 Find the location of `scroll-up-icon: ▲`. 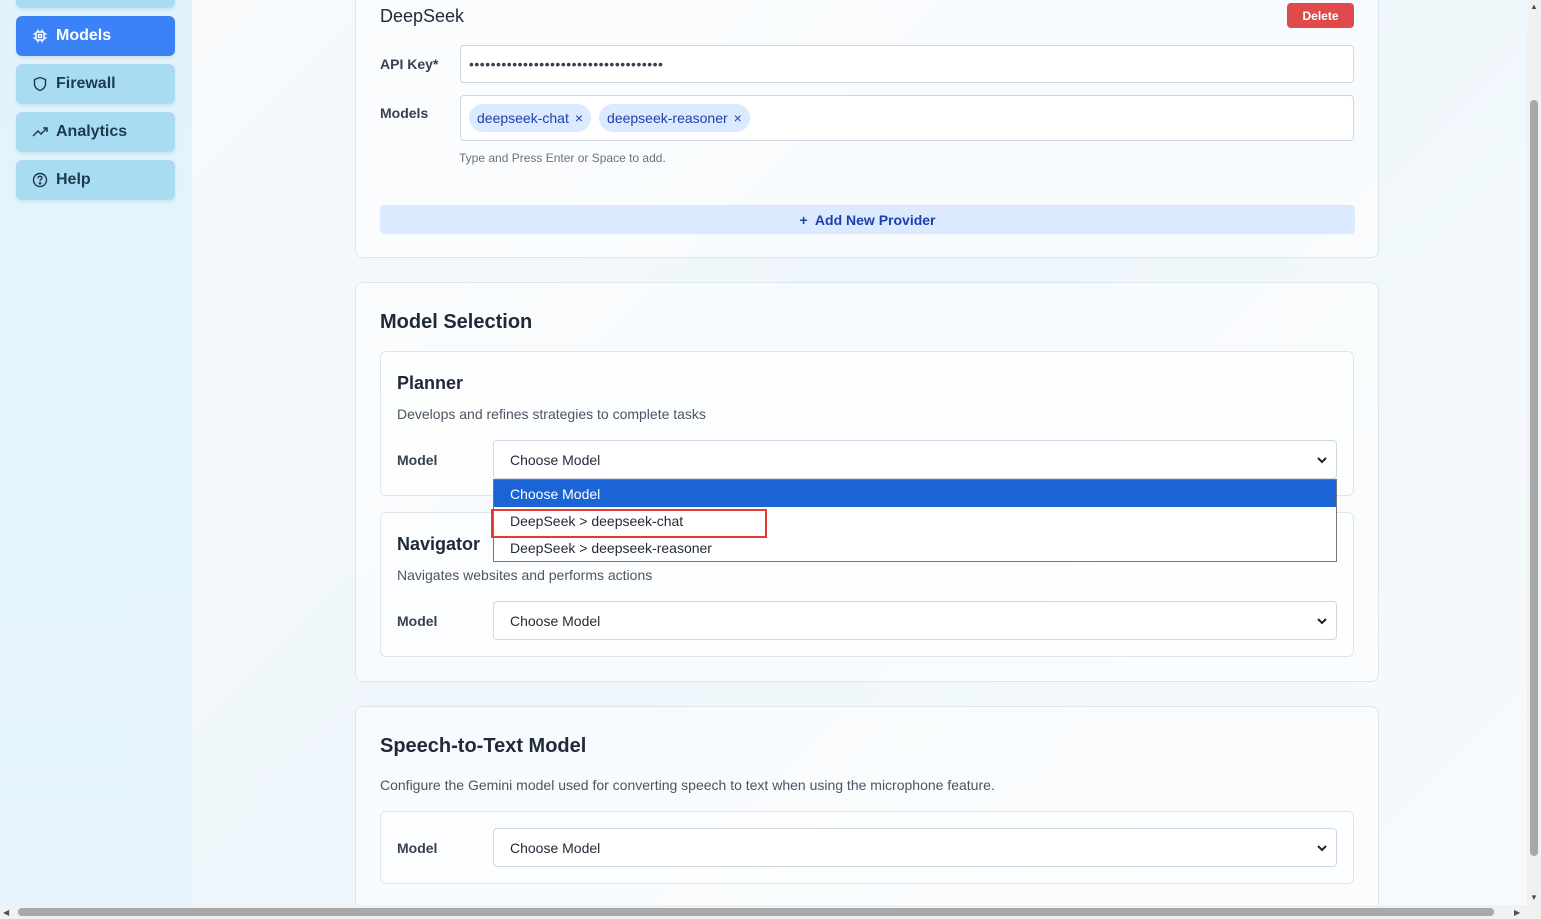

scroll-up-icon: ▲ is located at coordinates (1534, 6).